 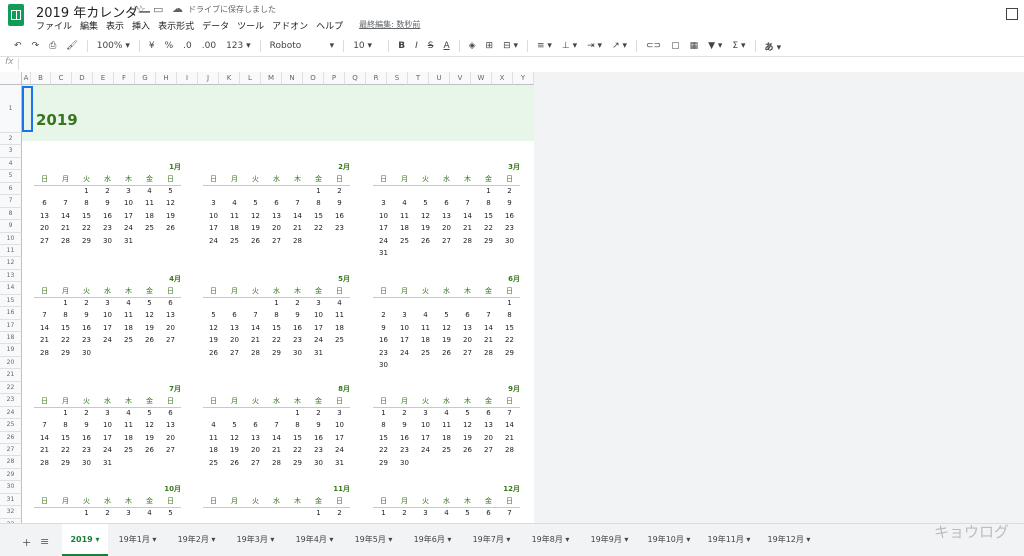 I want to click on increase-decimal-button: .00, so click(x=209, y=46).